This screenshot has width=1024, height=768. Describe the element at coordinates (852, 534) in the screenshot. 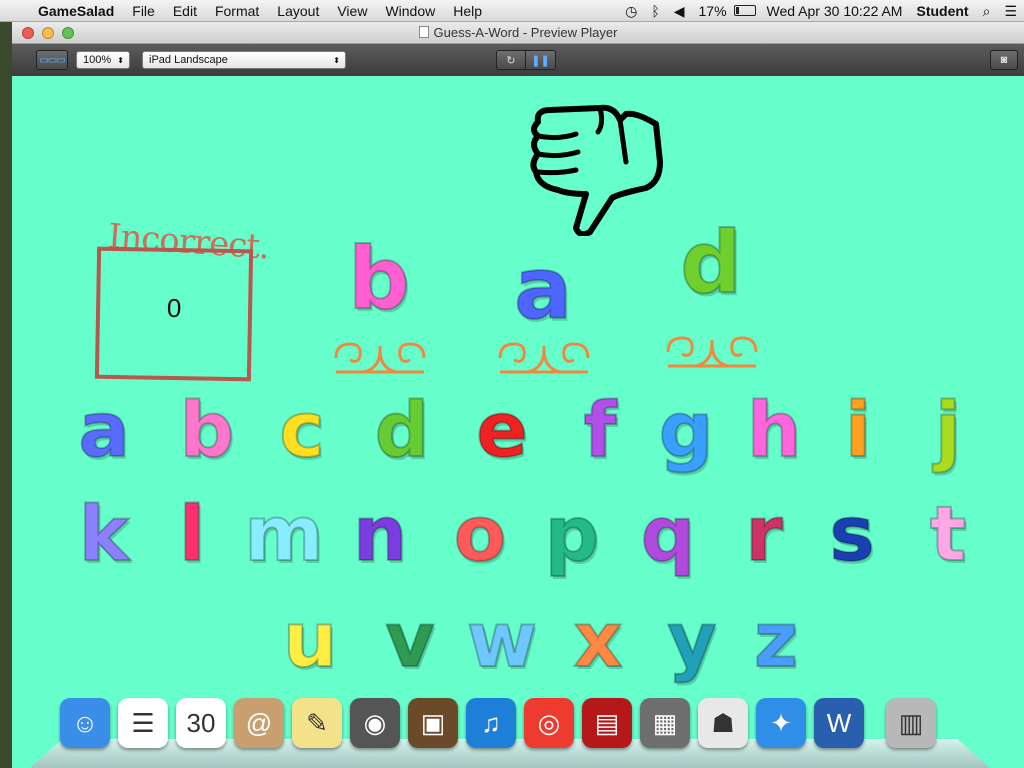

I see `letter-key-s: s` at that location.